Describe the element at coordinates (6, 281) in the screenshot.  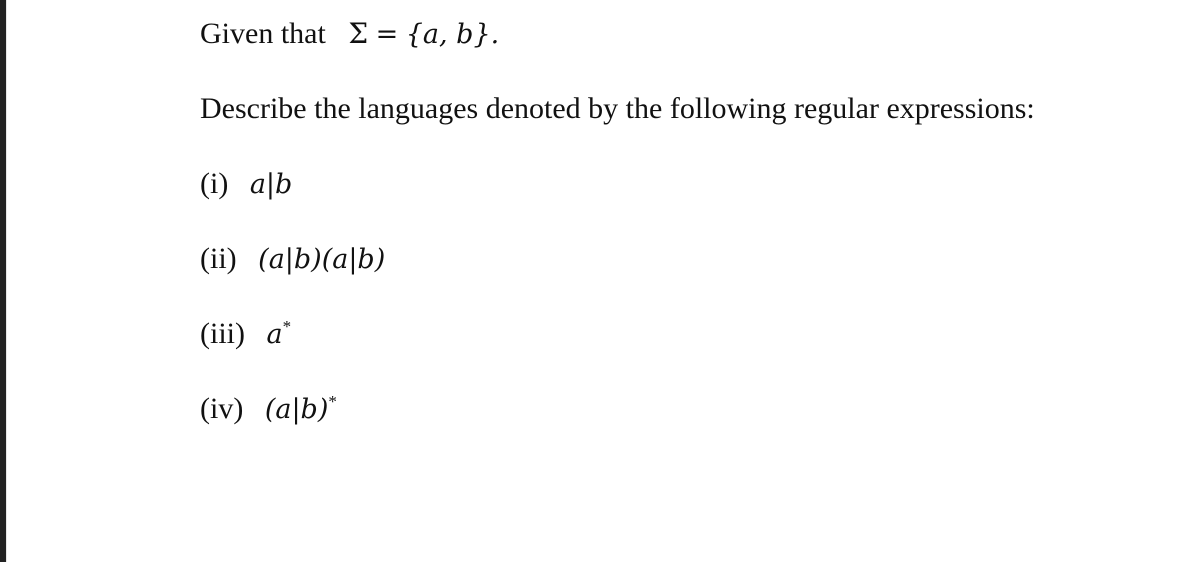
I see `left-edge-divider` at that location.